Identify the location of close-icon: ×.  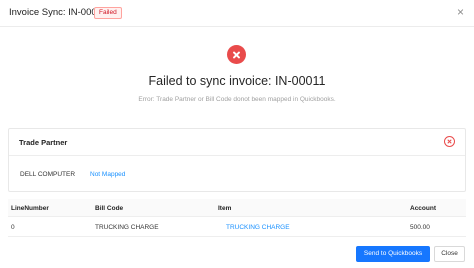
(460, 12).